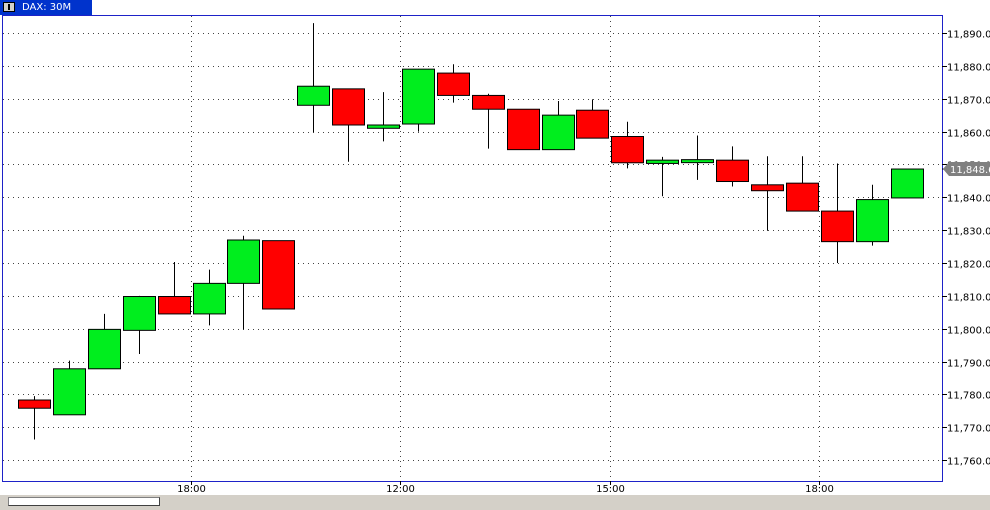 This screenshot has width=990, height=510. What do you see at coordinates (968, 429) in the screenshot?
I see `y-tick-label: 11,770.0` at bounding box center [968, 429].